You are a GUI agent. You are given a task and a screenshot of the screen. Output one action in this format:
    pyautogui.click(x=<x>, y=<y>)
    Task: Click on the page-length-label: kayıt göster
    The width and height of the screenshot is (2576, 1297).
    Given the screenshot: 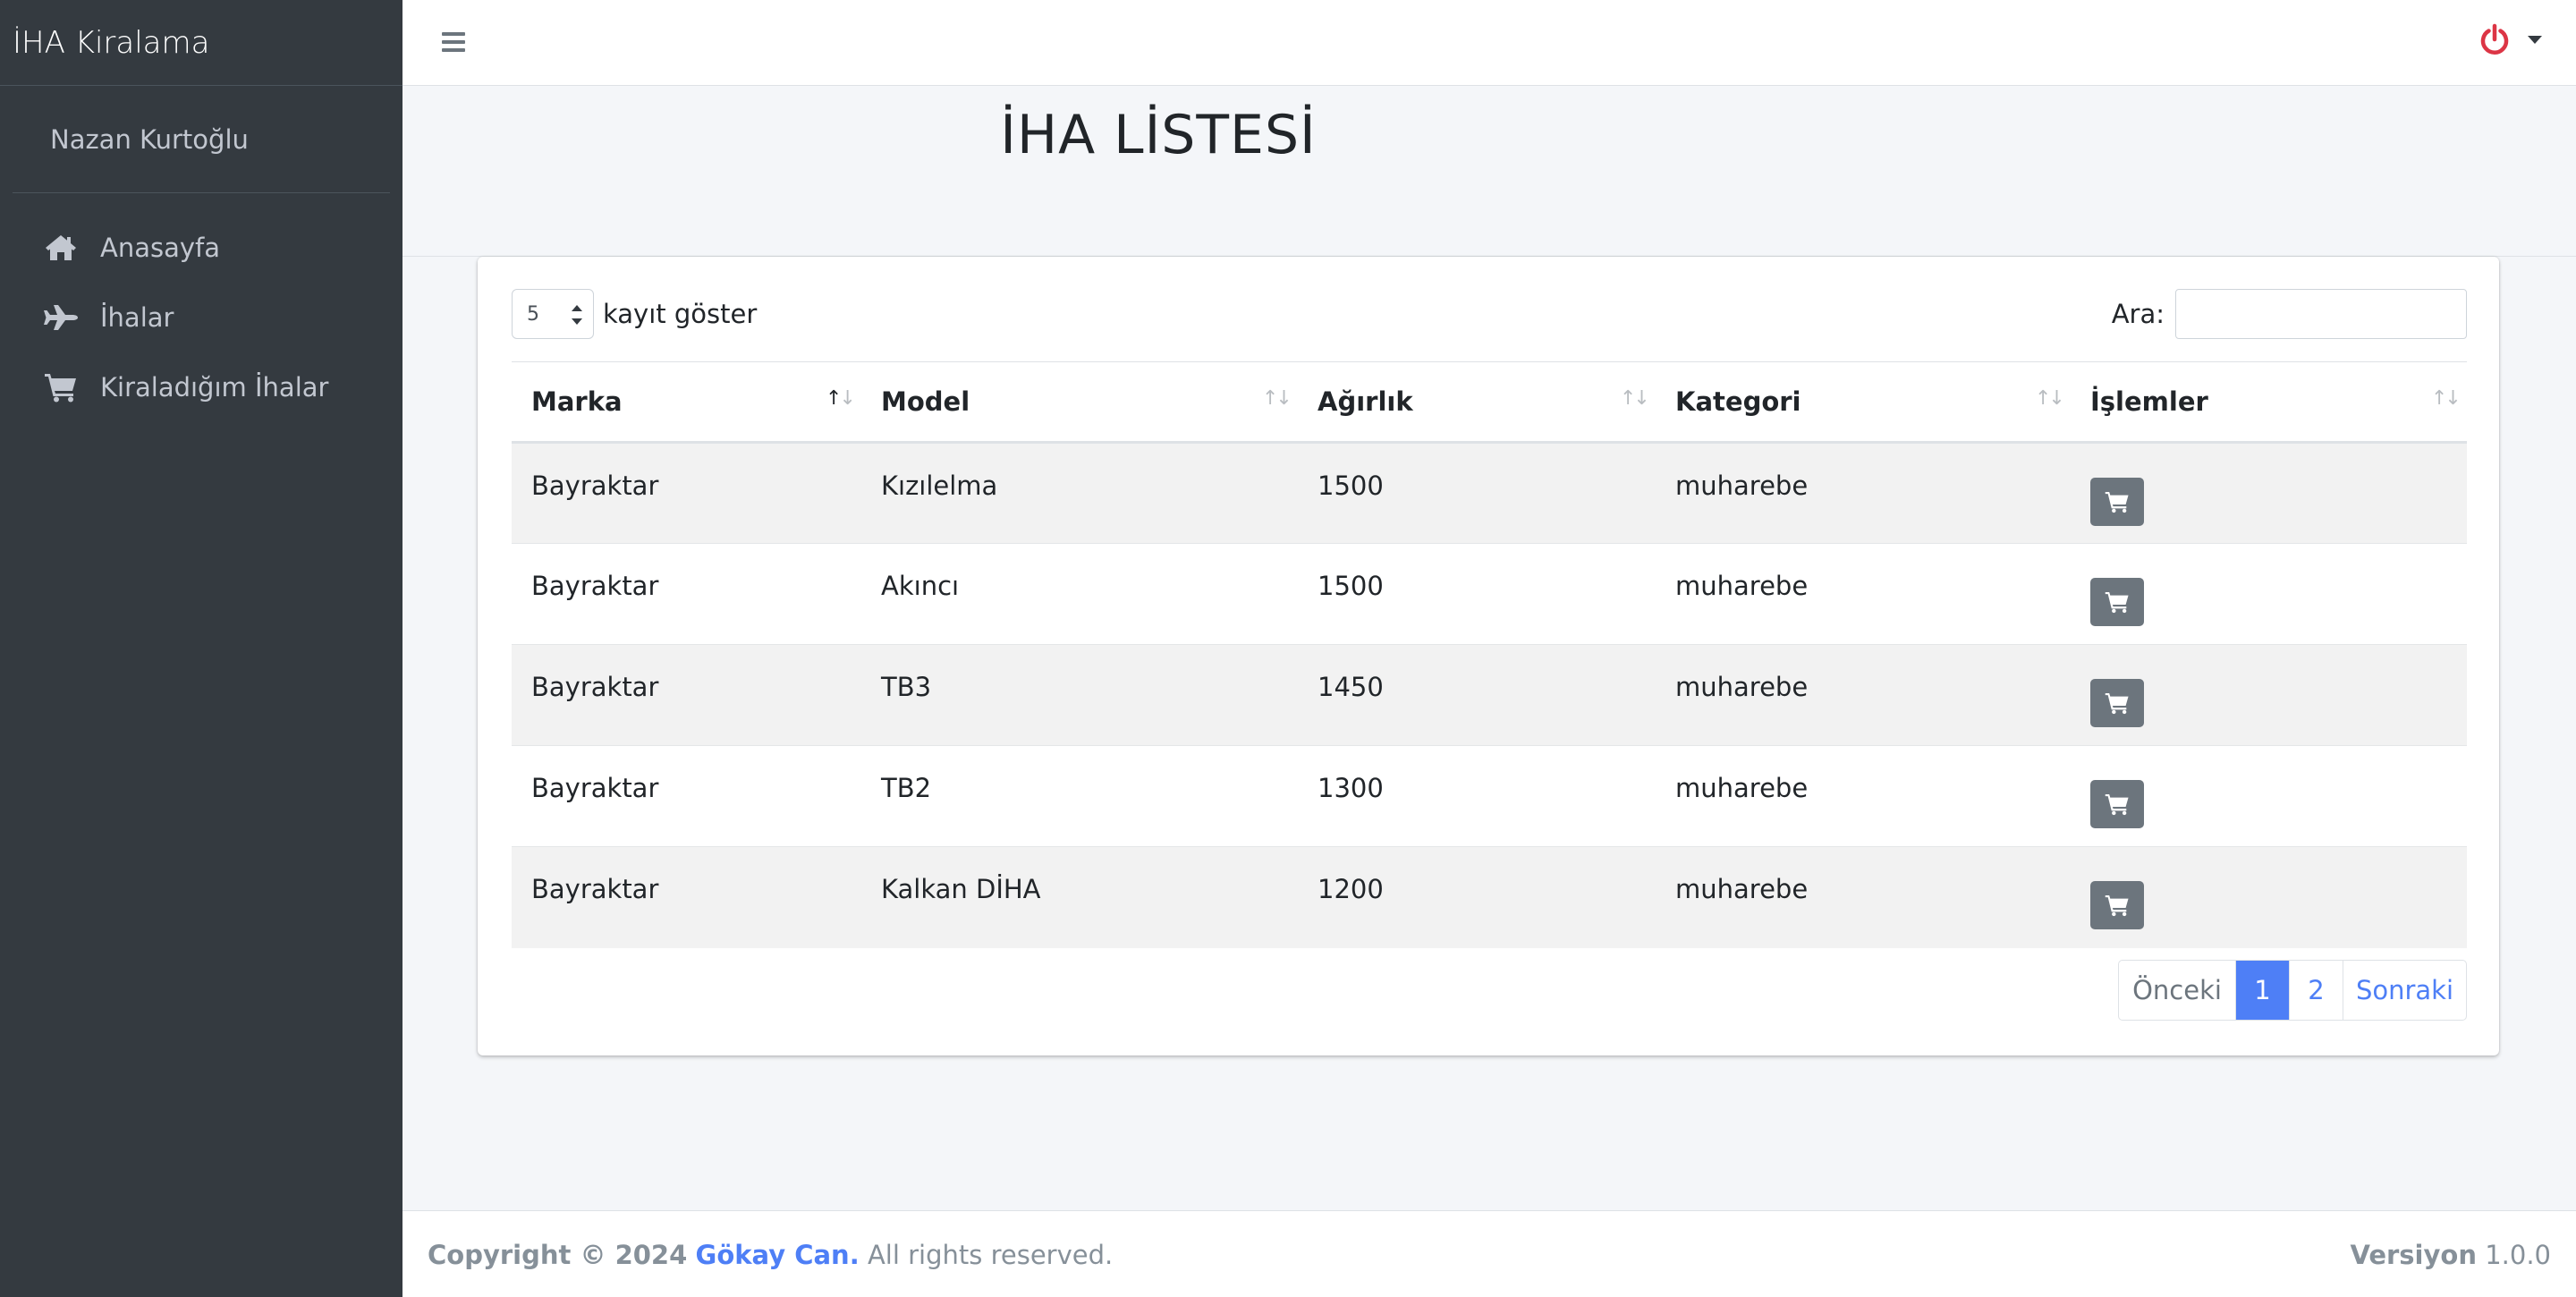 What is the action you would take?
    pyautogui.click(x=680, y=314)
    